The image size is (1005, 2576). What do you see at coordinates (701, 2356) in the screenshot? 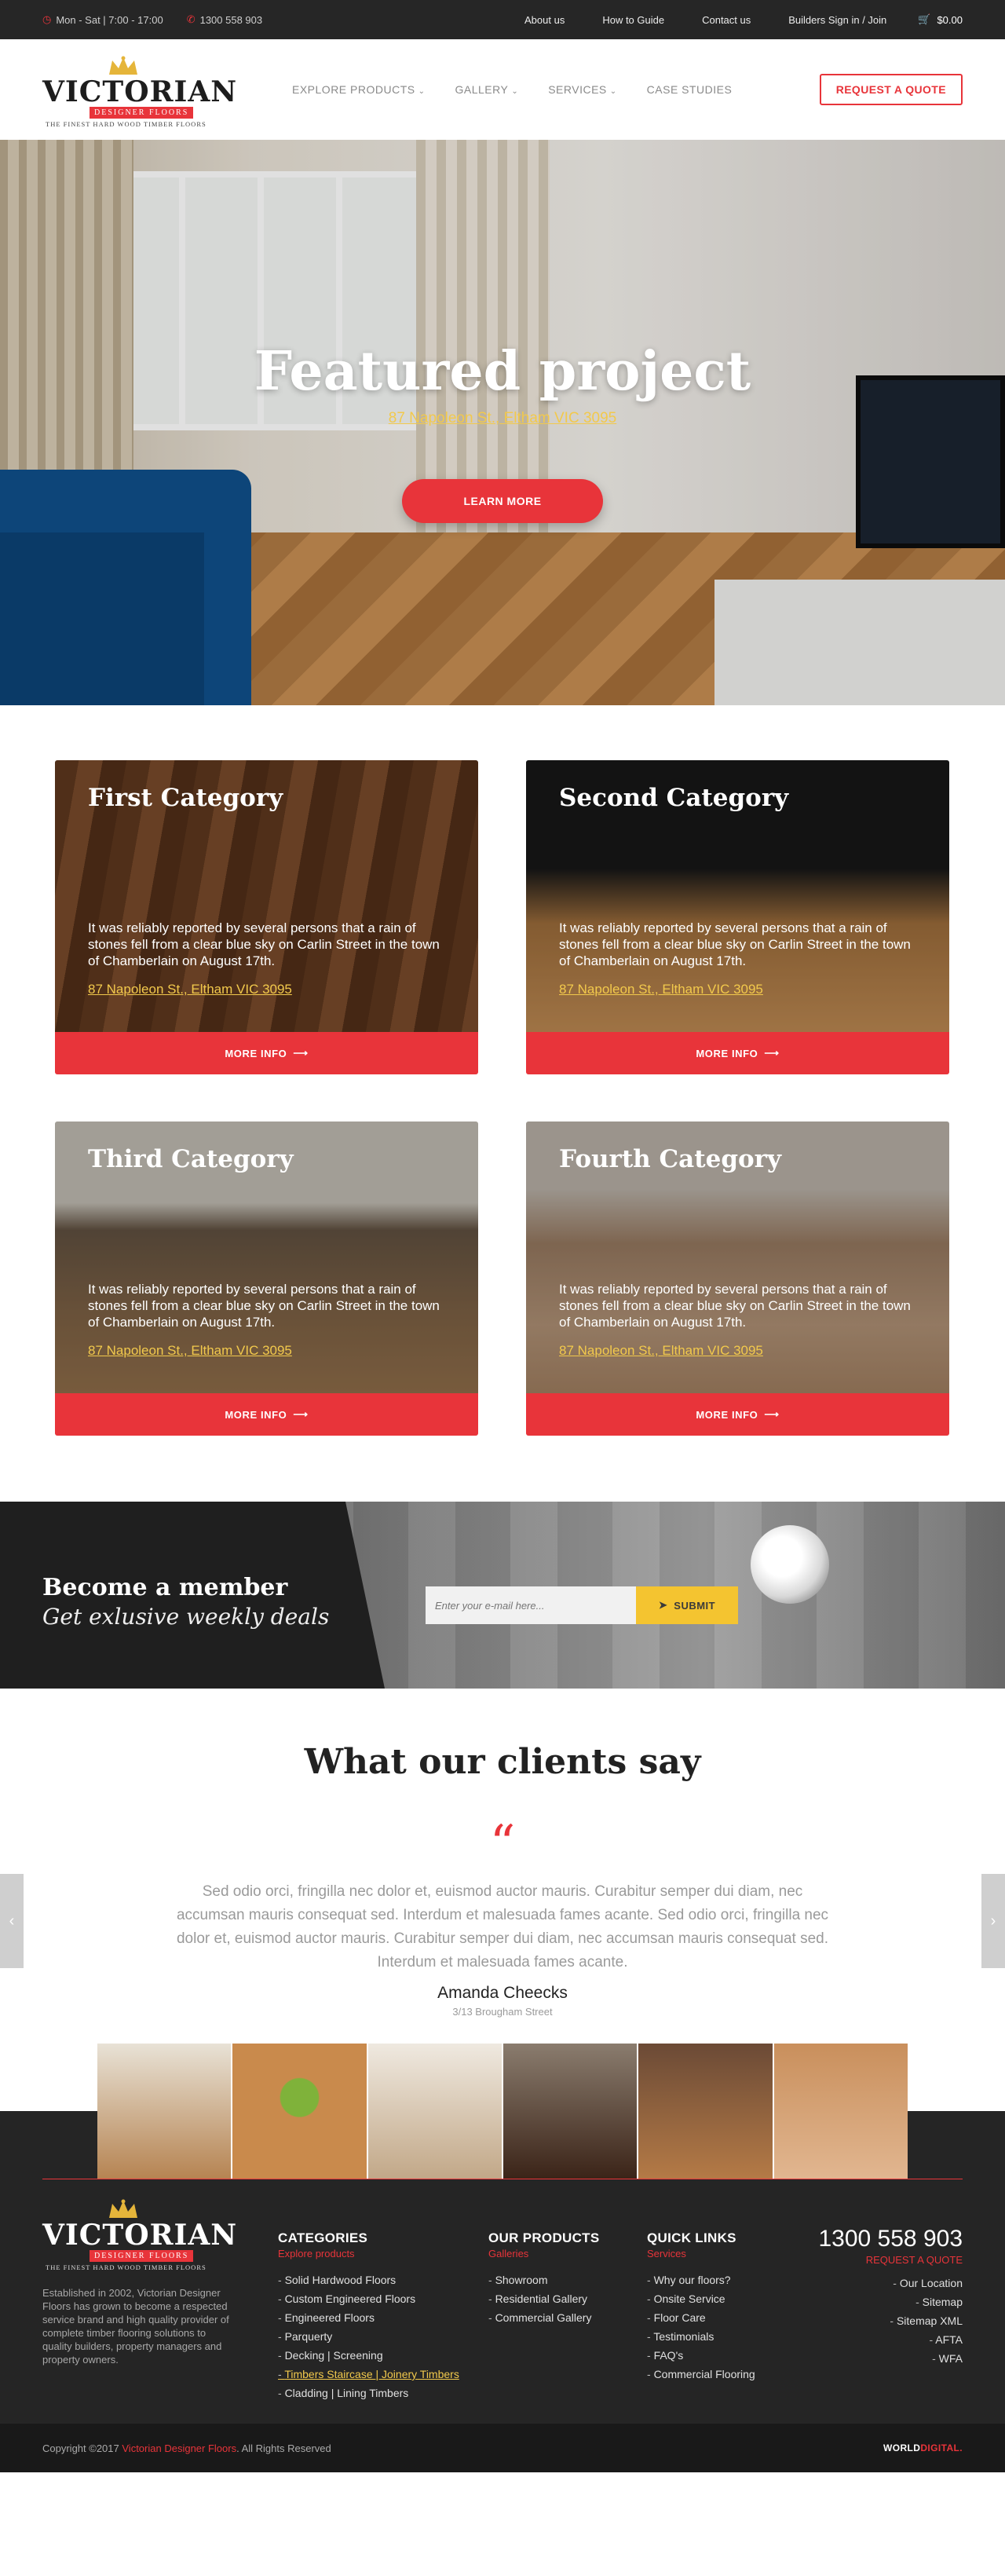
I see `footer-link: FAQ's` at bounding box center [701, 2356].